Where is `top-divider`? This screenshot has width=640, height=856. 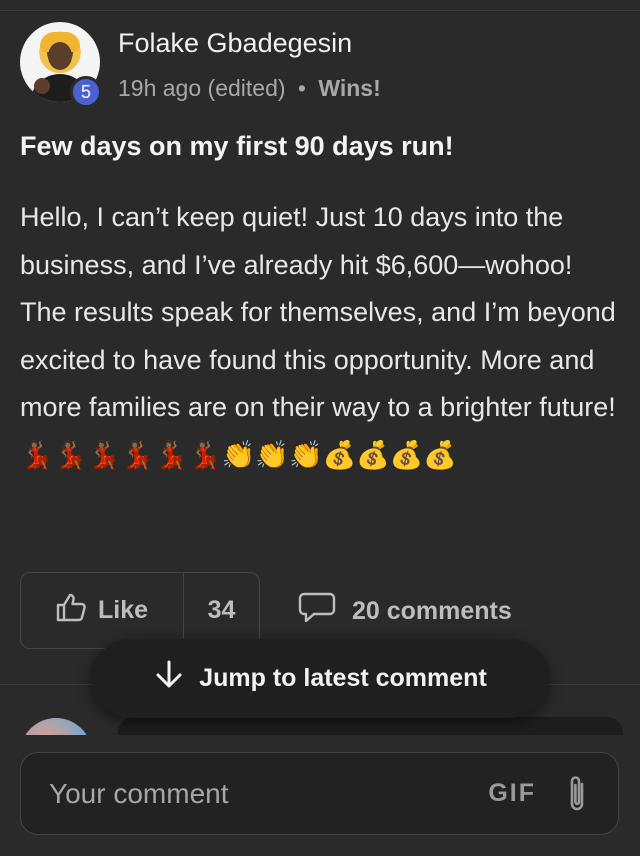 top-divider is located at coordinates (320, 10).